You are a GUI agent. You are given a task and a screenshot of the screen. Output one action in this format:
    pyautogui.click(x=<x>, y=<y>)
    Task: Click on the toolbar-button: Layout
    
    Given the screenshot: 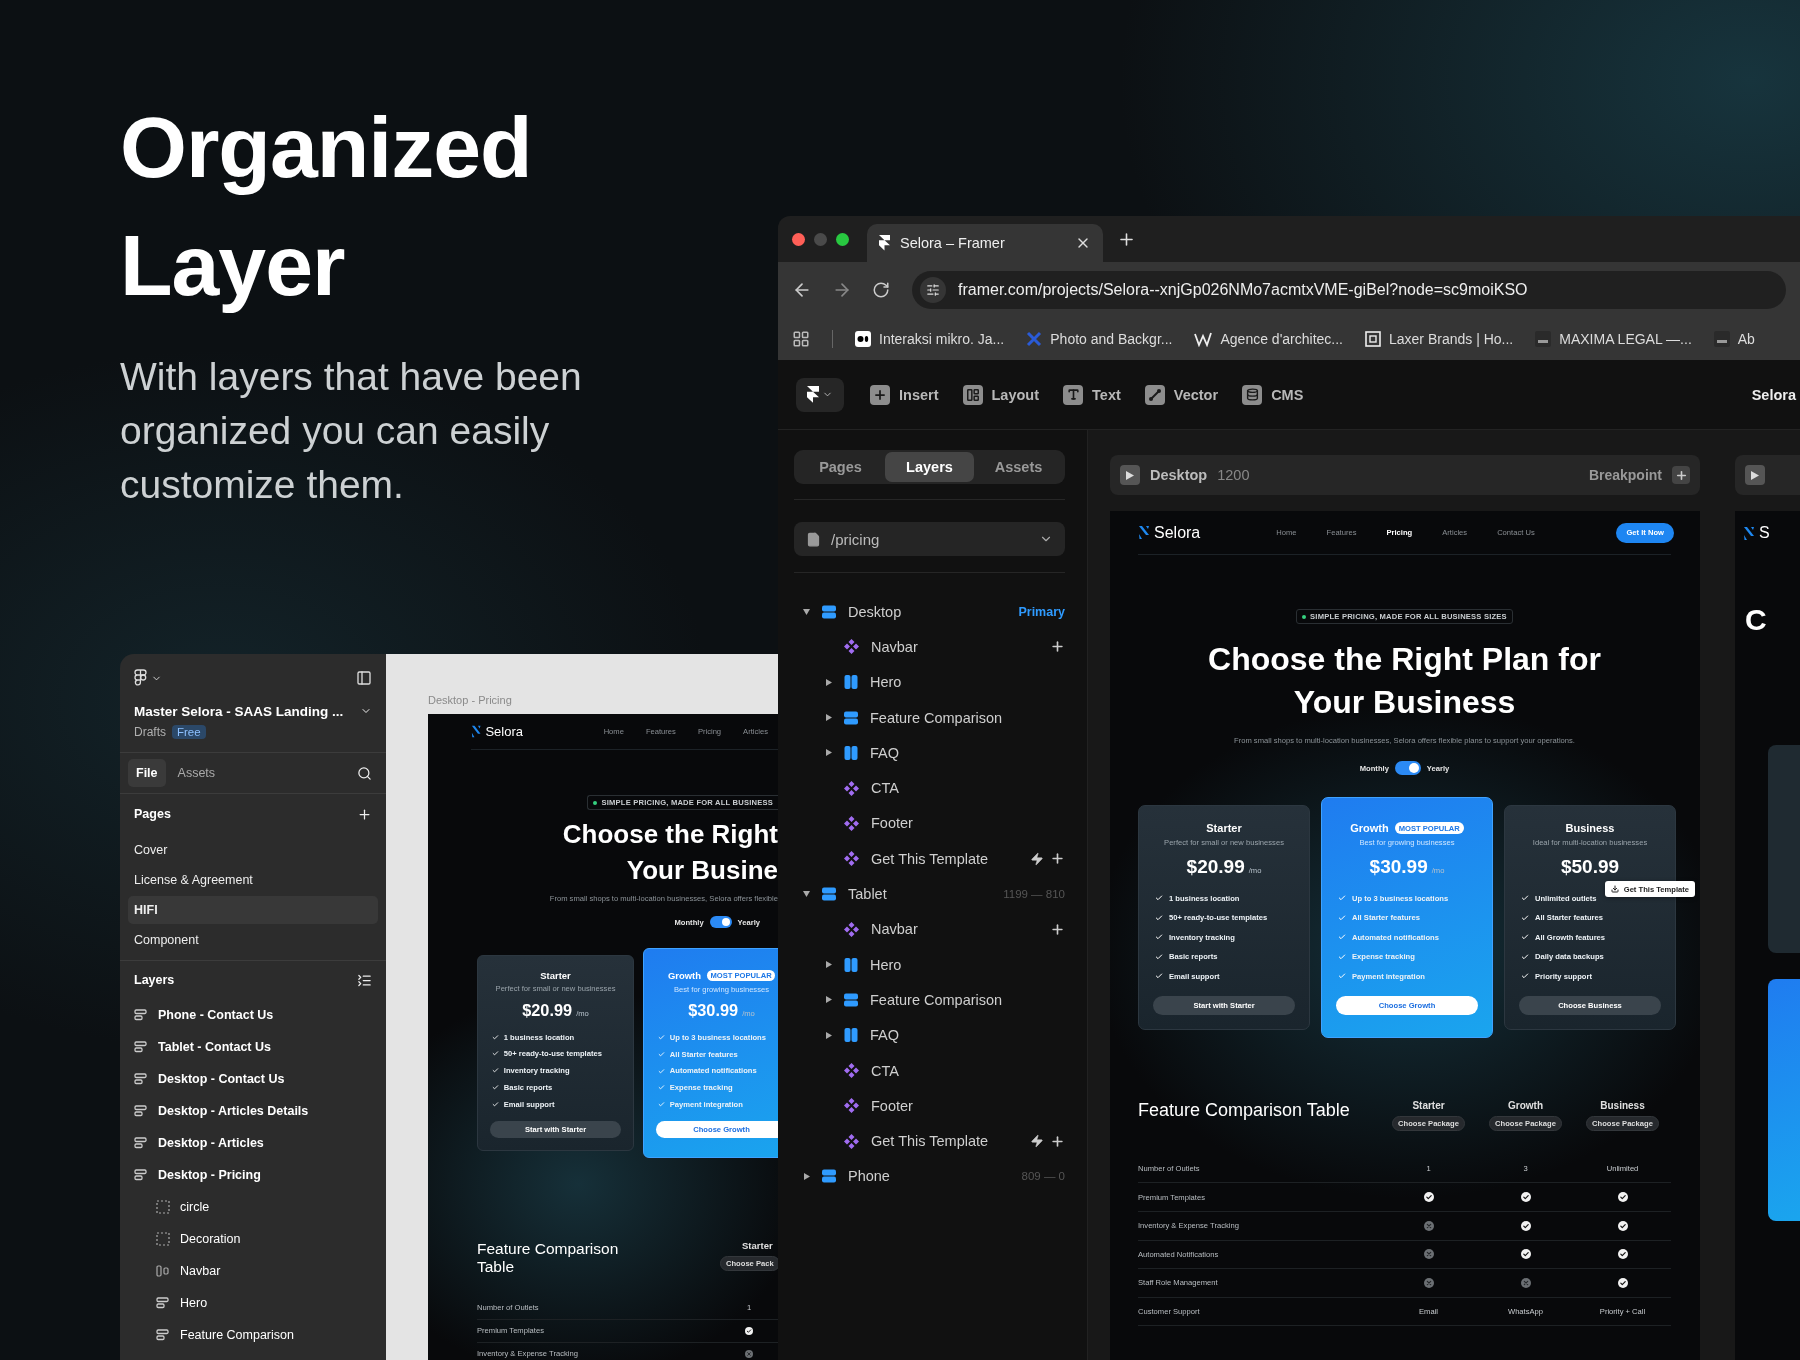 What is the action you would take?
    pyautogui.click(x=1001, y=394)
    